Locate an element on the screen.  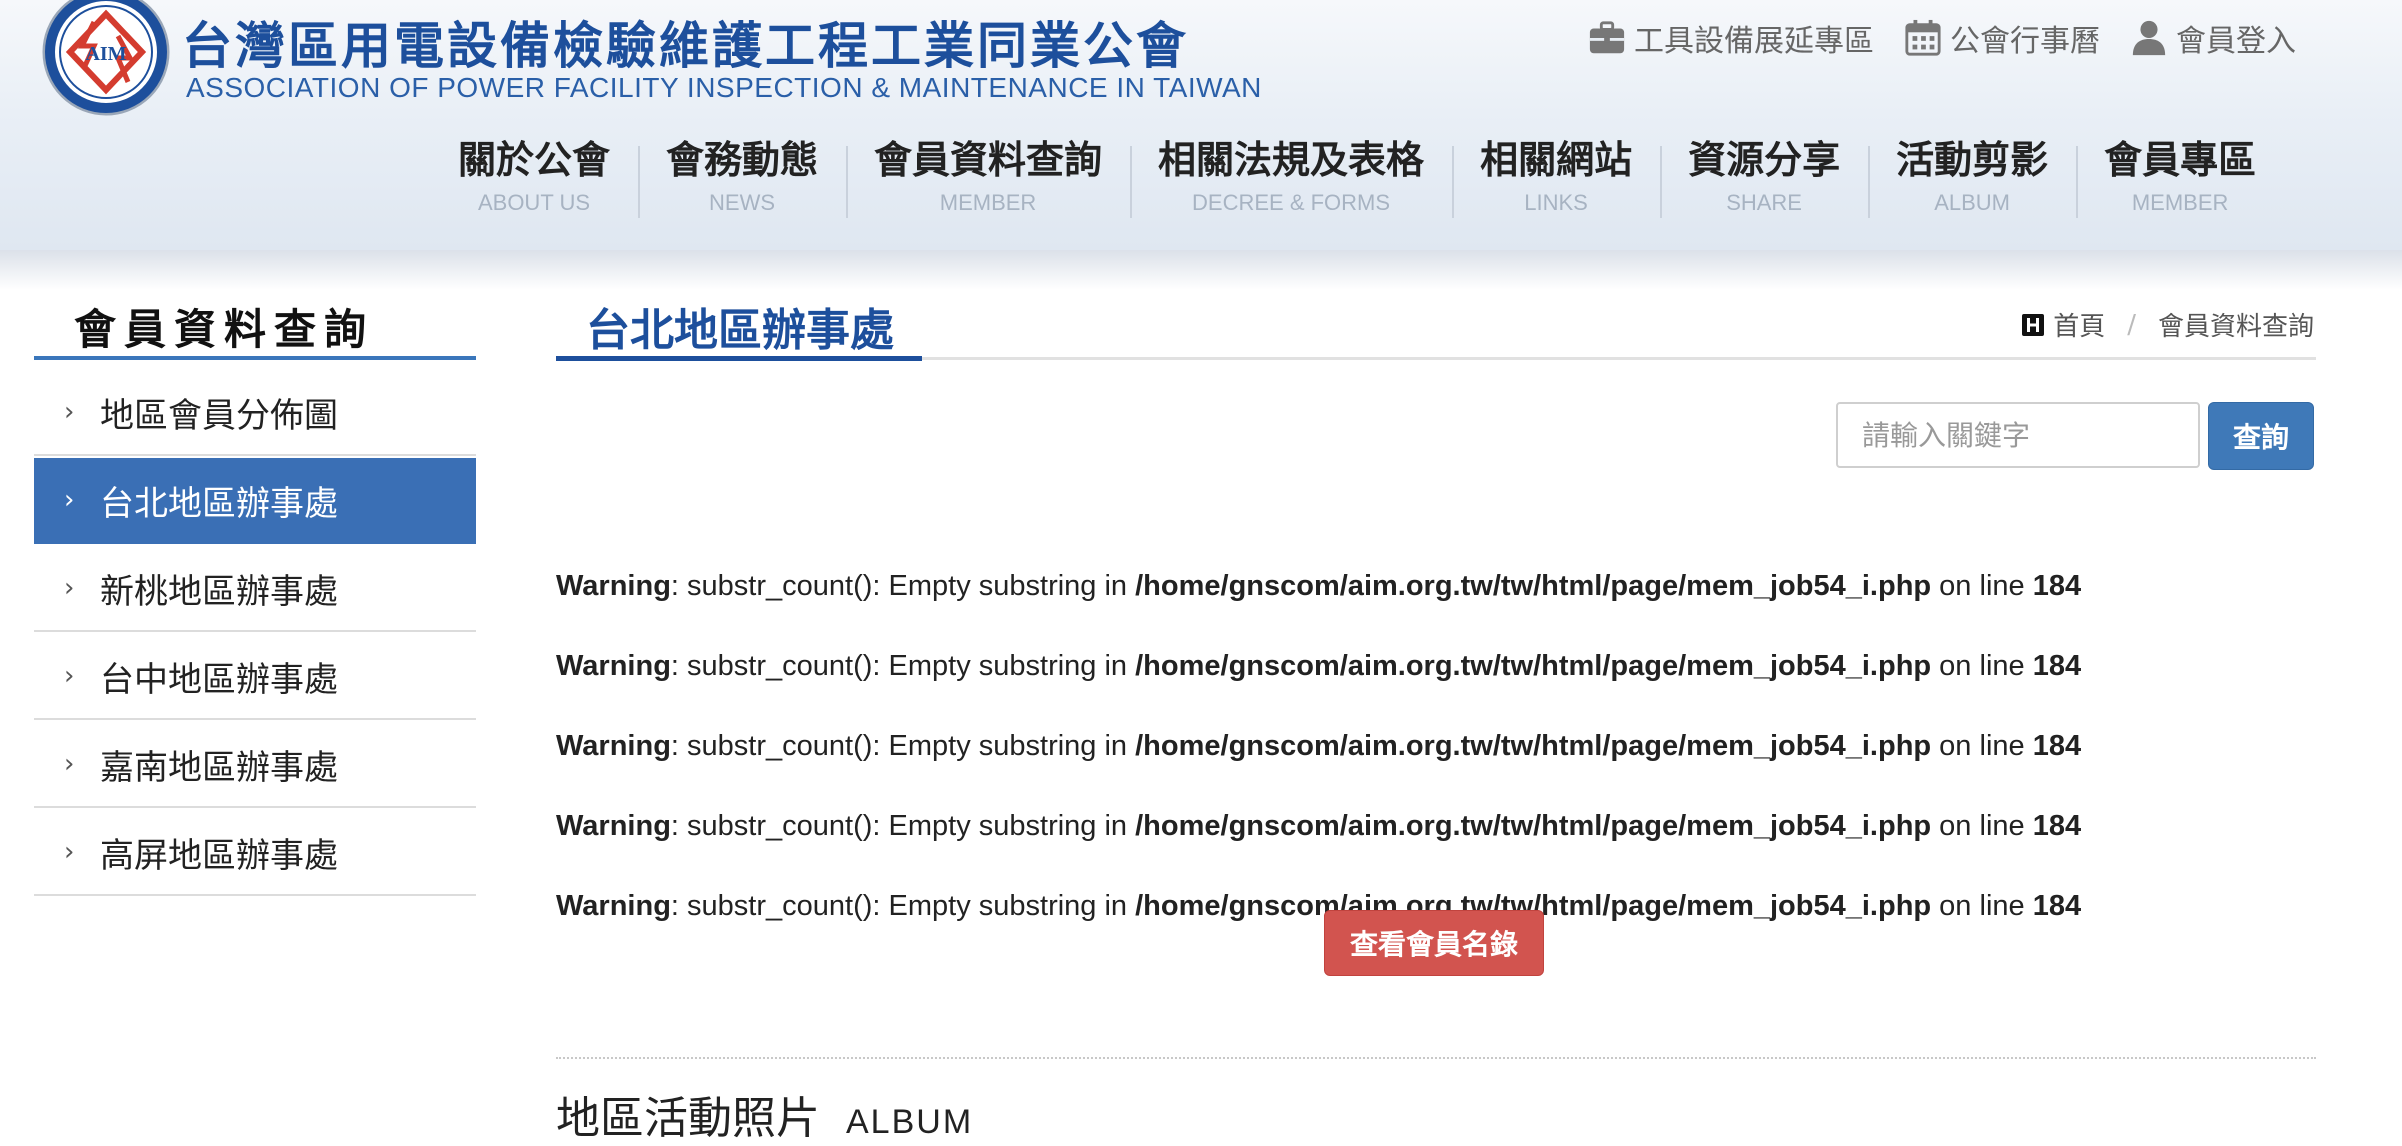
sidebar-item-kaohsiung-pingtung-office: › 高屏地區辦事處 is located at coordinates (255, 853).